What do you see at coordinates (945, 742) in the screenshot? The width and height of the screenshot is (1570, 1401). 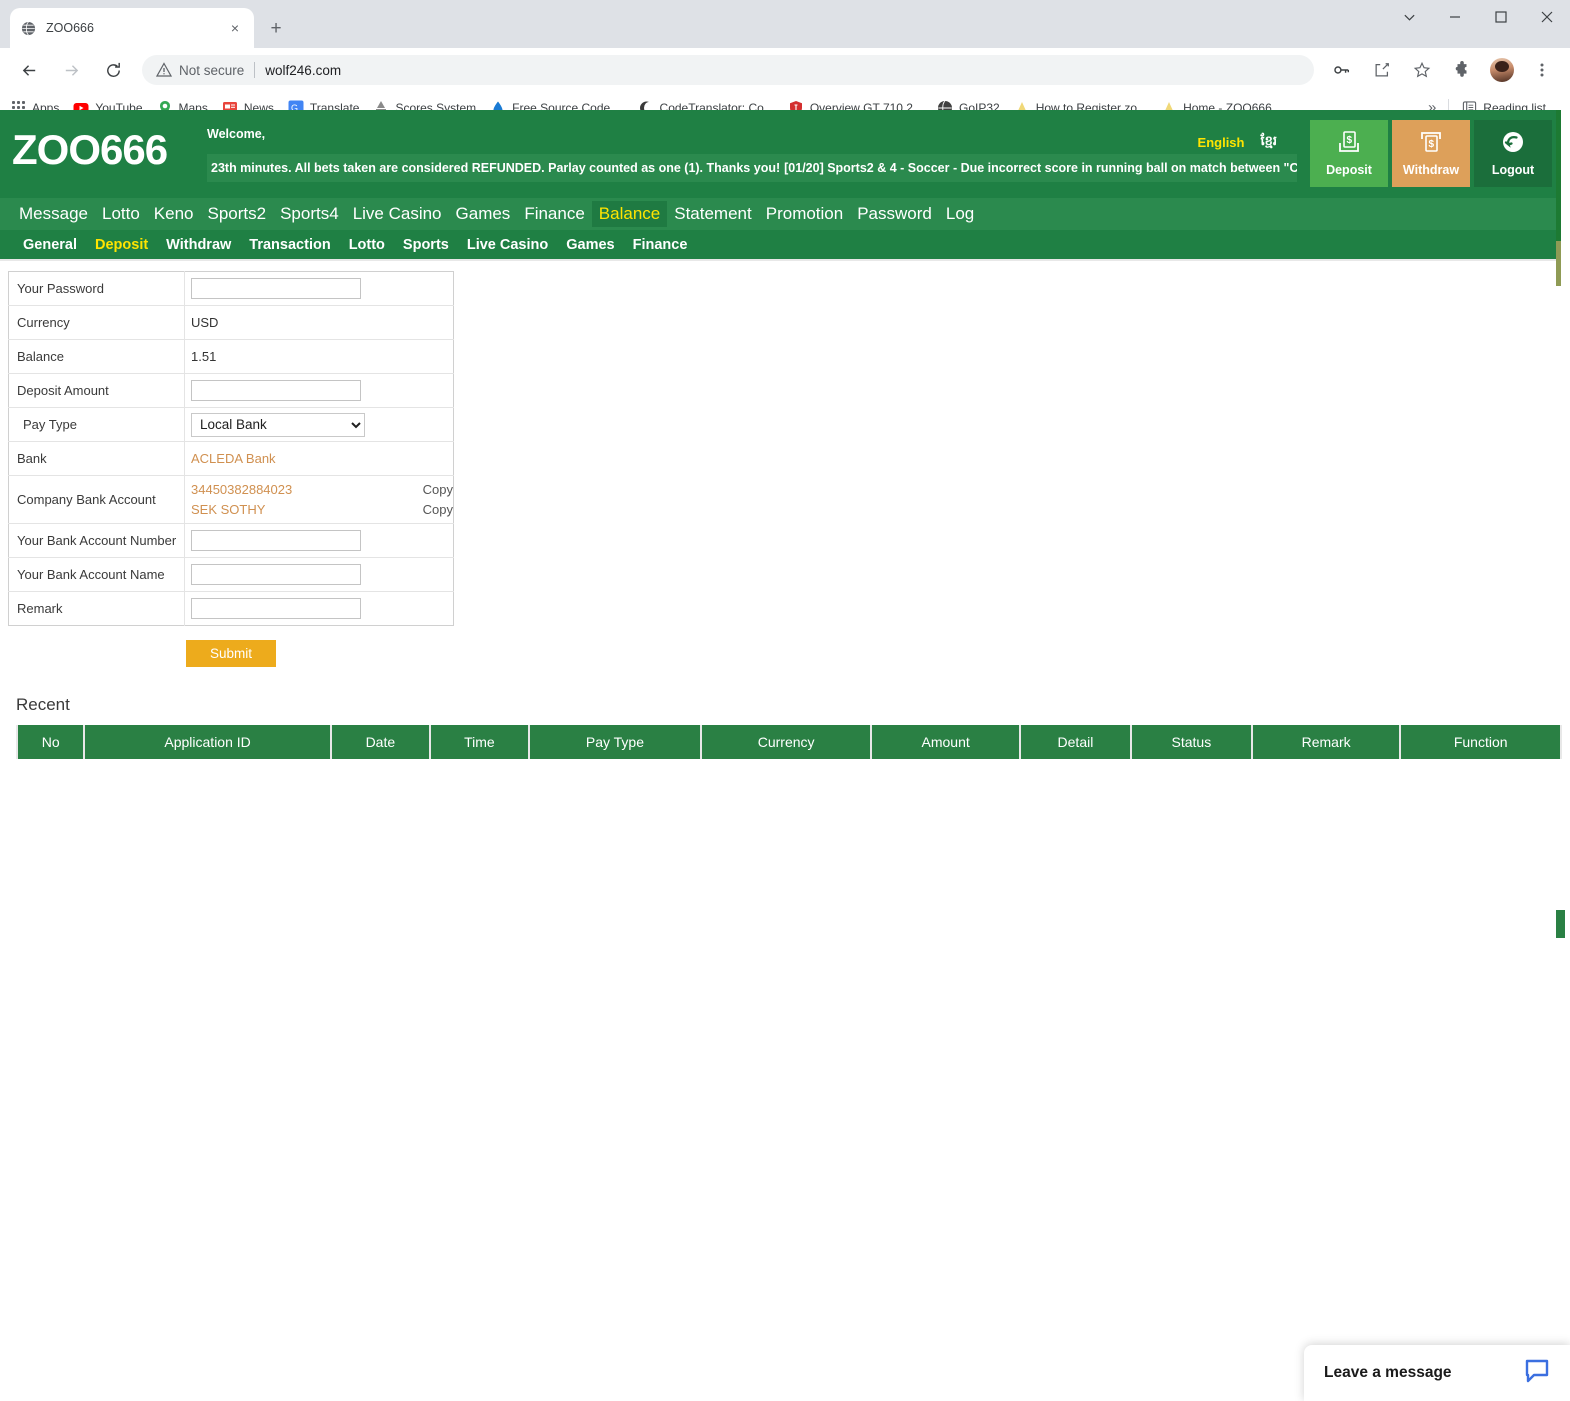 I see `col-amount: Amount` at bounding box center [945, 742].